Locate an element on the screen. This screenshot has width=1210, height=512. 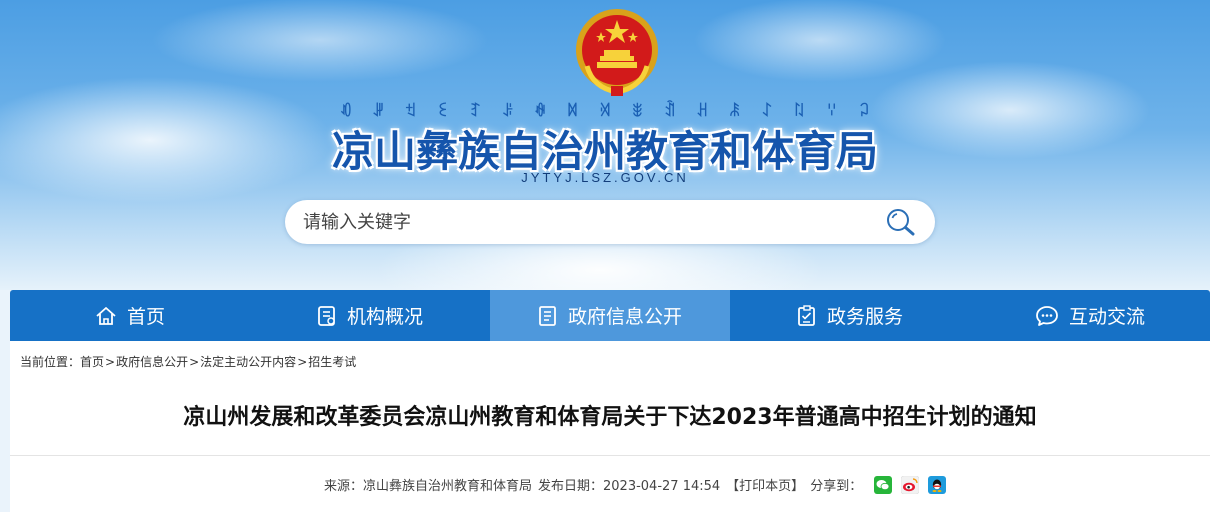
weibo-icon is located at coordinates (910, 484).